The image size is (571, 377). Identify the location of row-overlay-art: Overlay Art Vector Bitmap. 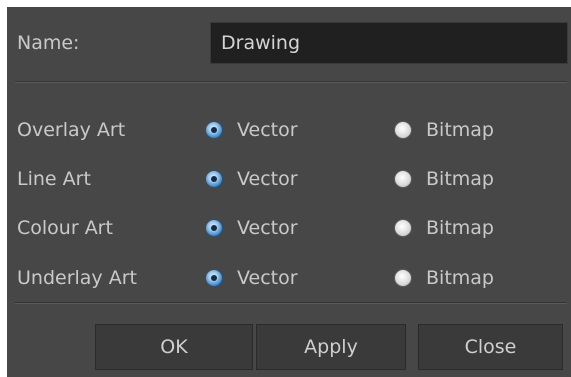
(289, 130).